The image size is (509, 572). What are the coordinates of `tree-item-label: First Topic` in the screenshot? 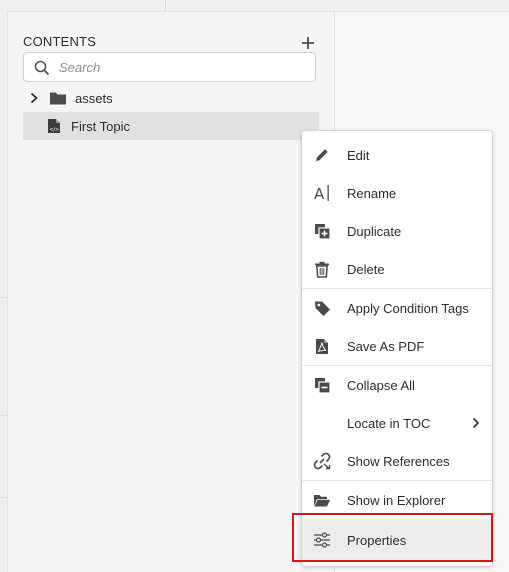 It's located at (100, 126).